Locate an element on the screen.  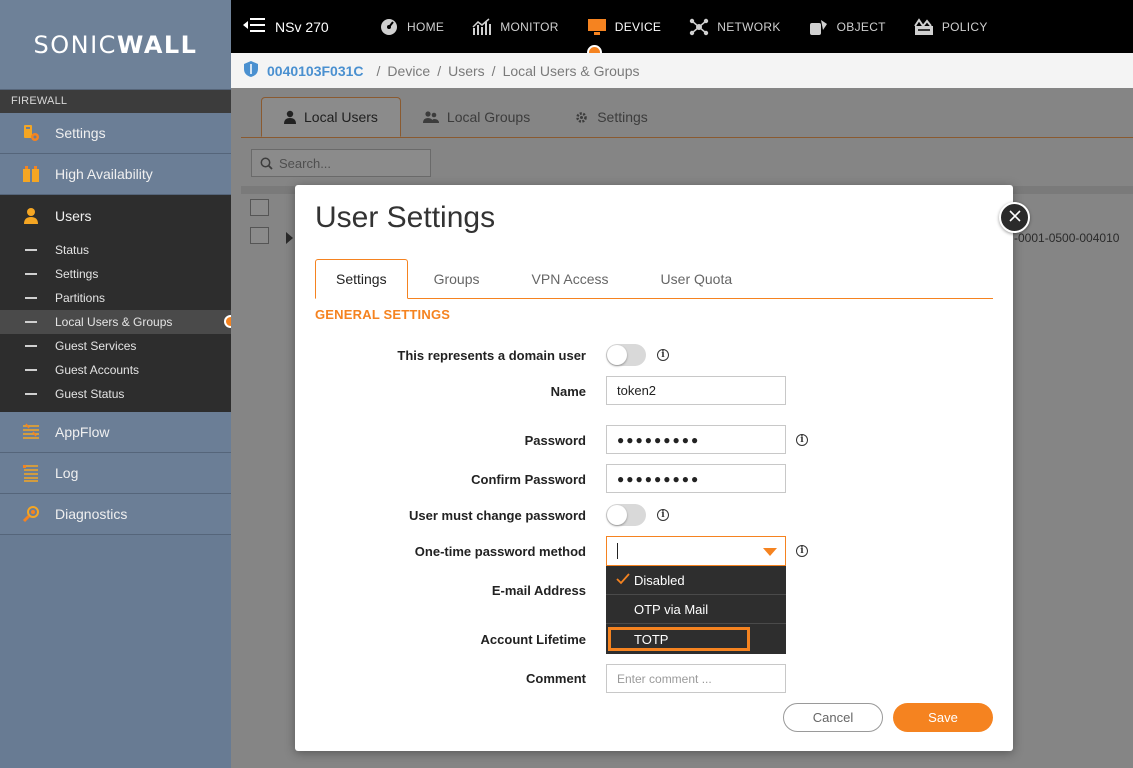
domain-user-toggle is located at coordinates (626, 355).